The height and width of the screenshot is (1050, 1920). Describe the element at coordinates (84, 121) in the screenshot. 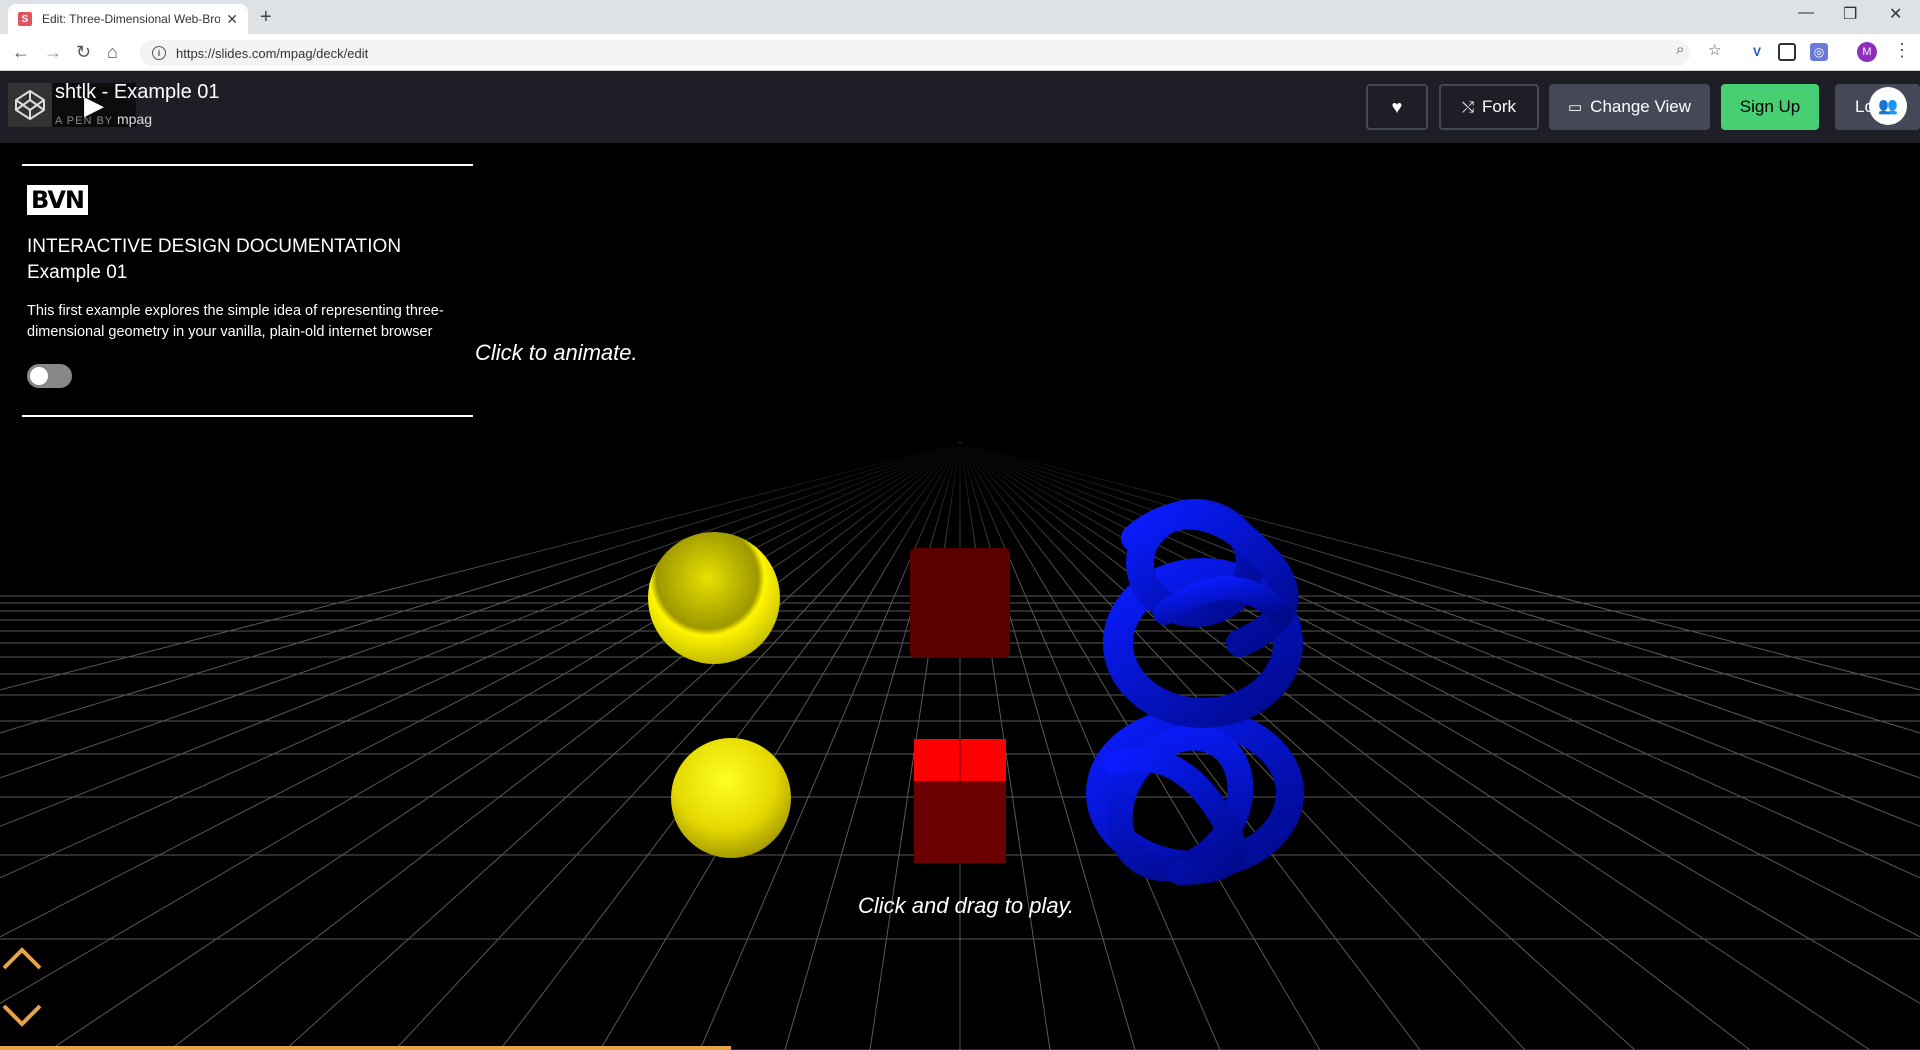

I see `author-prefix: A PEN BY` at that location.